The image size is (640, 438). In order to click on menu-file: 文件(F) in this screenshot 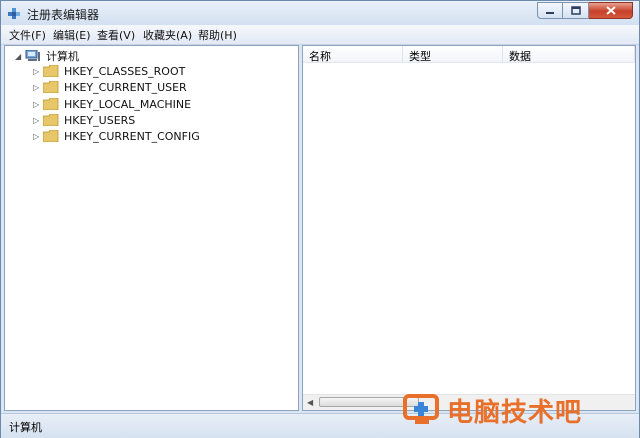, I will do `click(27, 35)`.